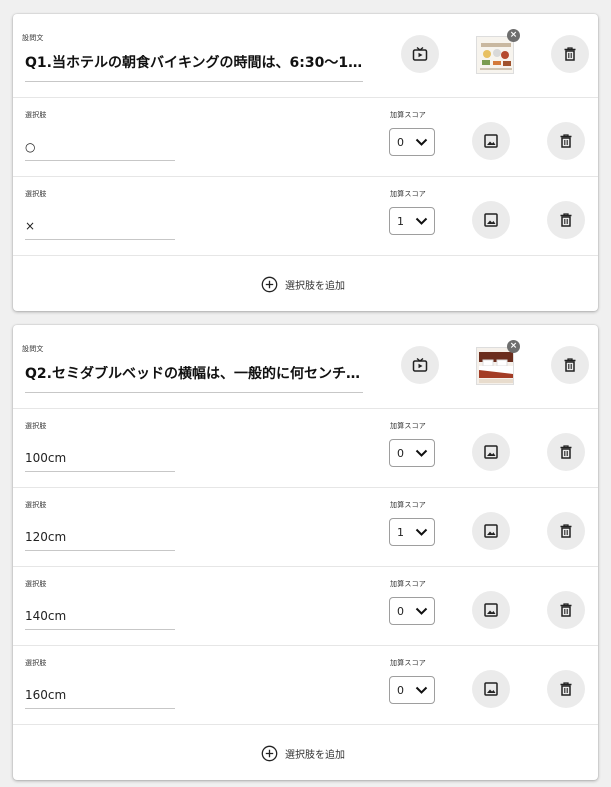 The width and height of the screenshot is (611, 787). I want to click on hotel-bed-image, so click(495, 366).